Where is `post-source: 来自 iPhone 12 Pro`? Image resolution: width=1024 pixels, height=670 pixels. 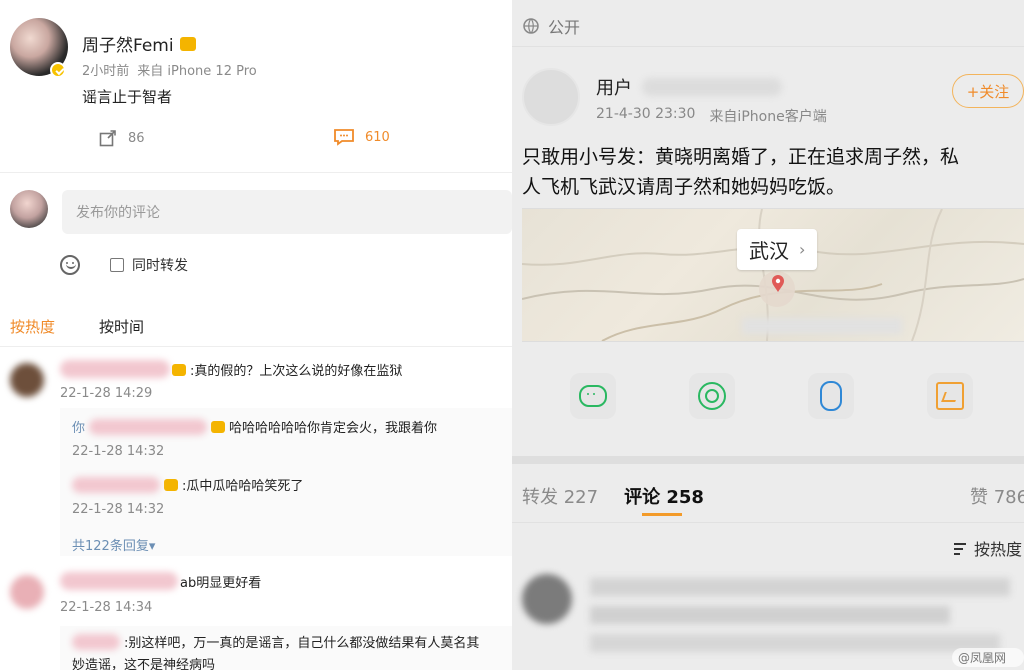
post-source: 来自 iPhone 12 Pro is located at coordinates (197, 71).